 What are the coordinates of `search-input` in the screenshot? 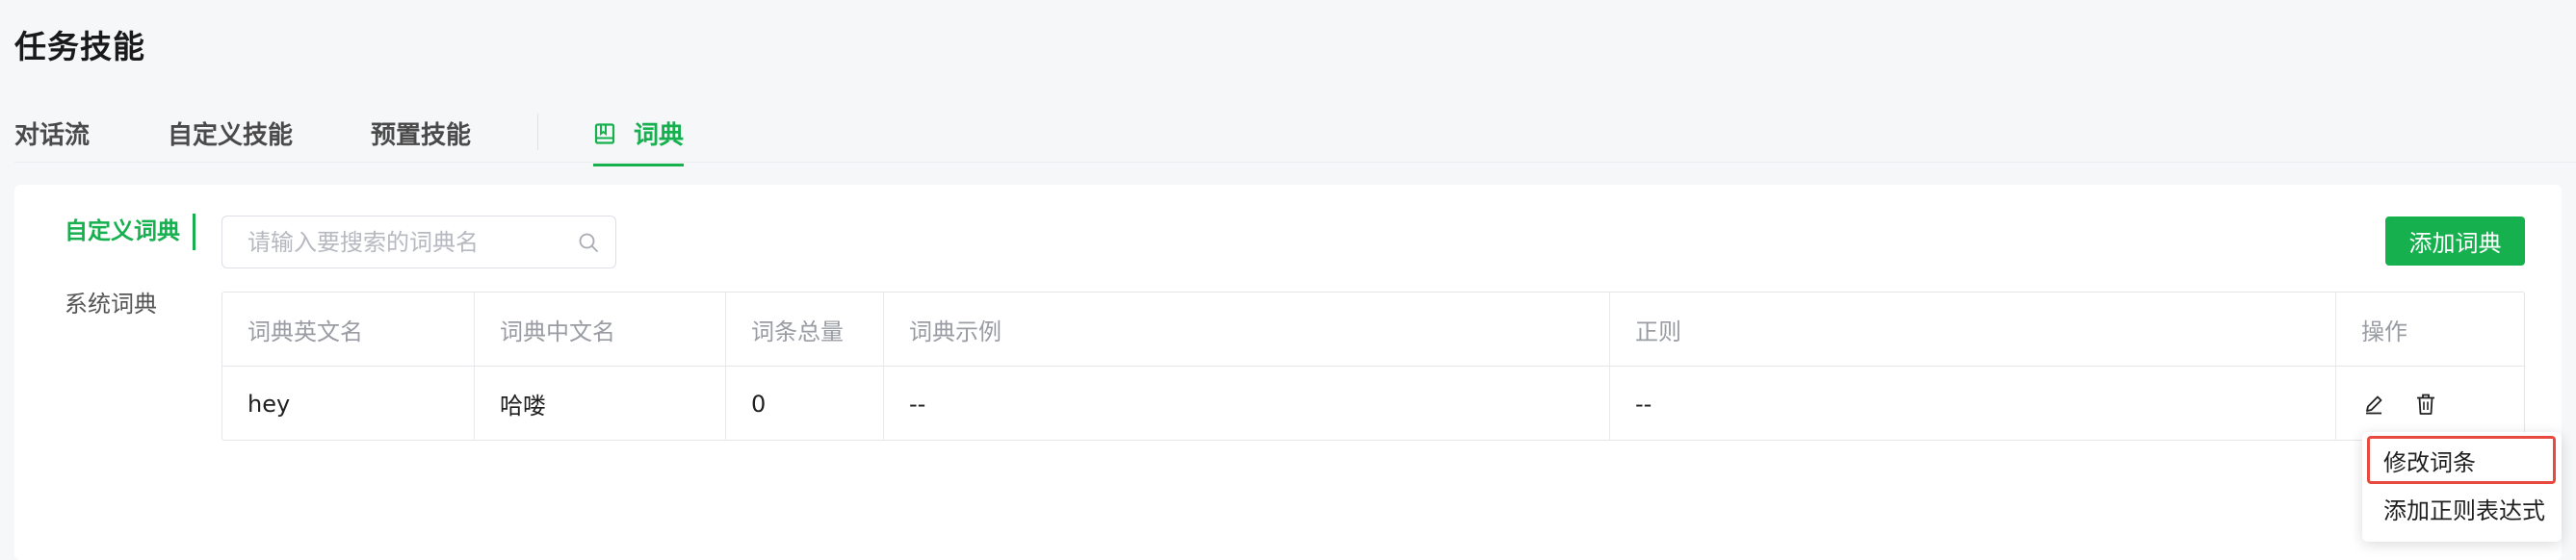 It's located at (395, 242).